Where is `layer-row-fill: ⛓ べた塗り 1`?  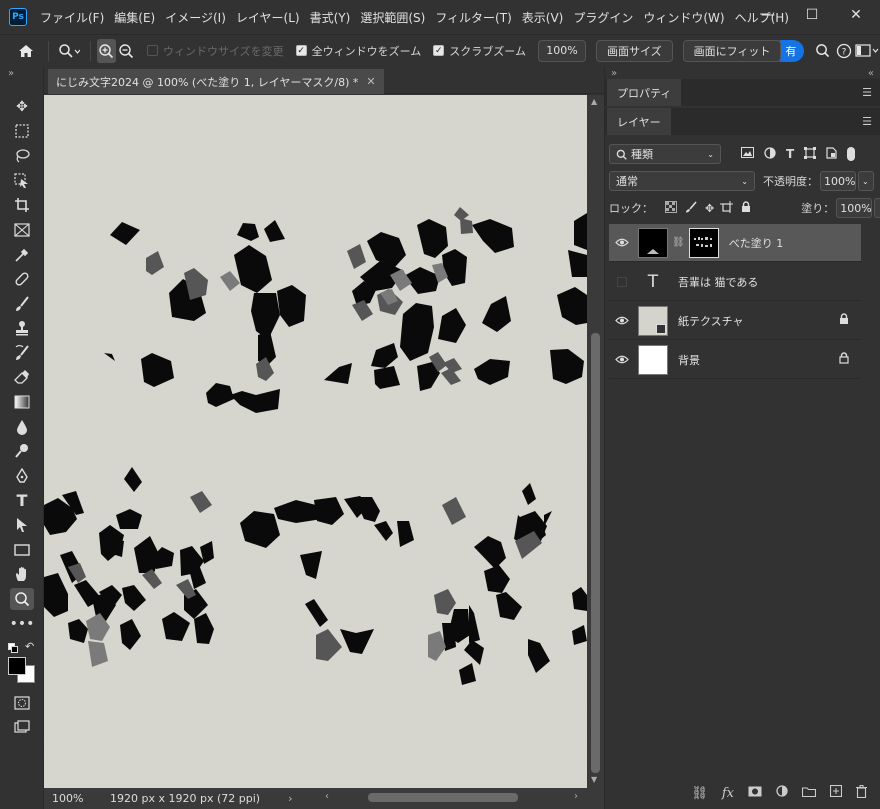
layer-row-fill: ⛓ べた塗り 1 is located at coordinates (735, 243).